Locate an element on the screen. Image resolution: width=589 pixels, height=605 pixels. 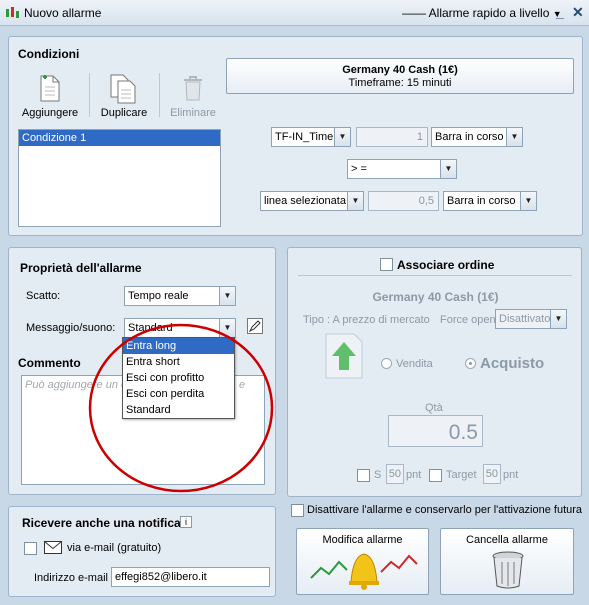
operator-select: > = ▼ is located at coordinates (402, 169).